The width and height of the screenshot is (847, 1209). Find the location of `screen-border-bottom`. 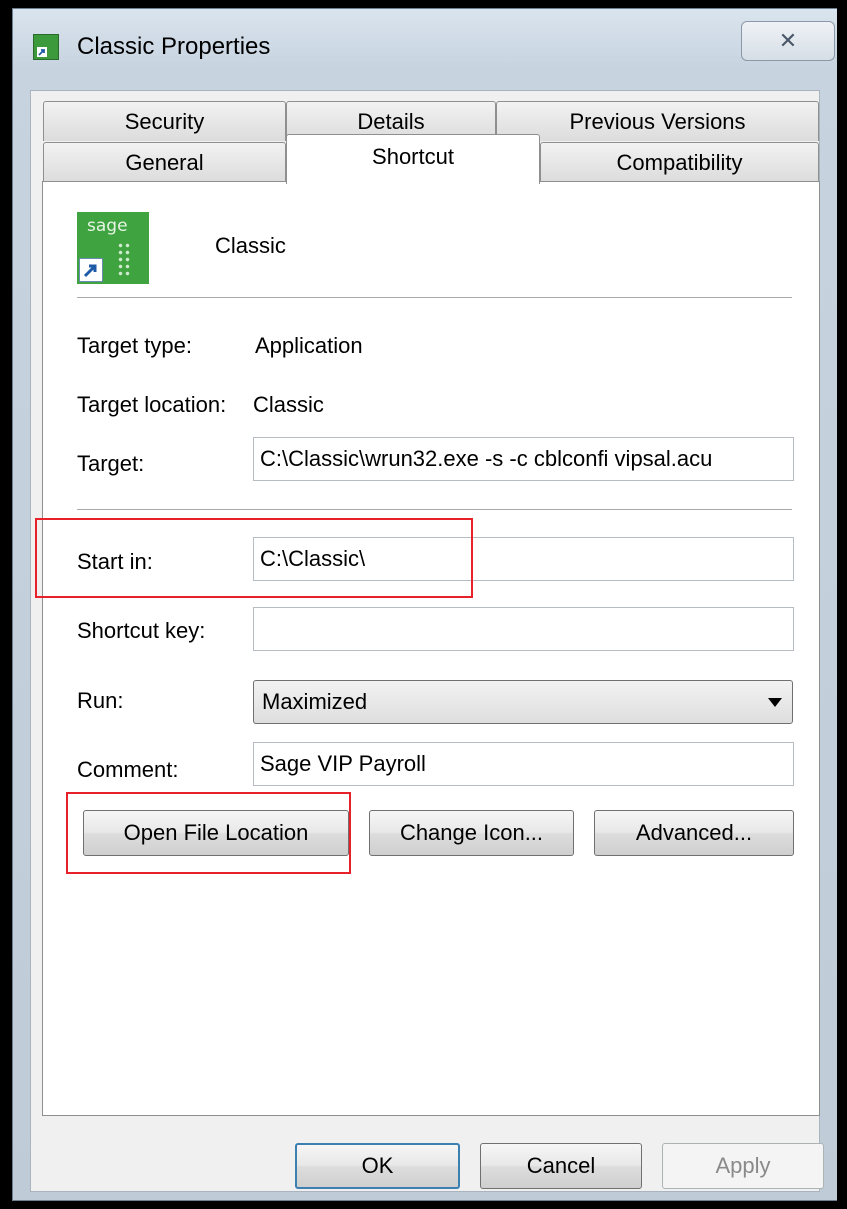

screen-border-bottom is located at coordinates (423, 1205).